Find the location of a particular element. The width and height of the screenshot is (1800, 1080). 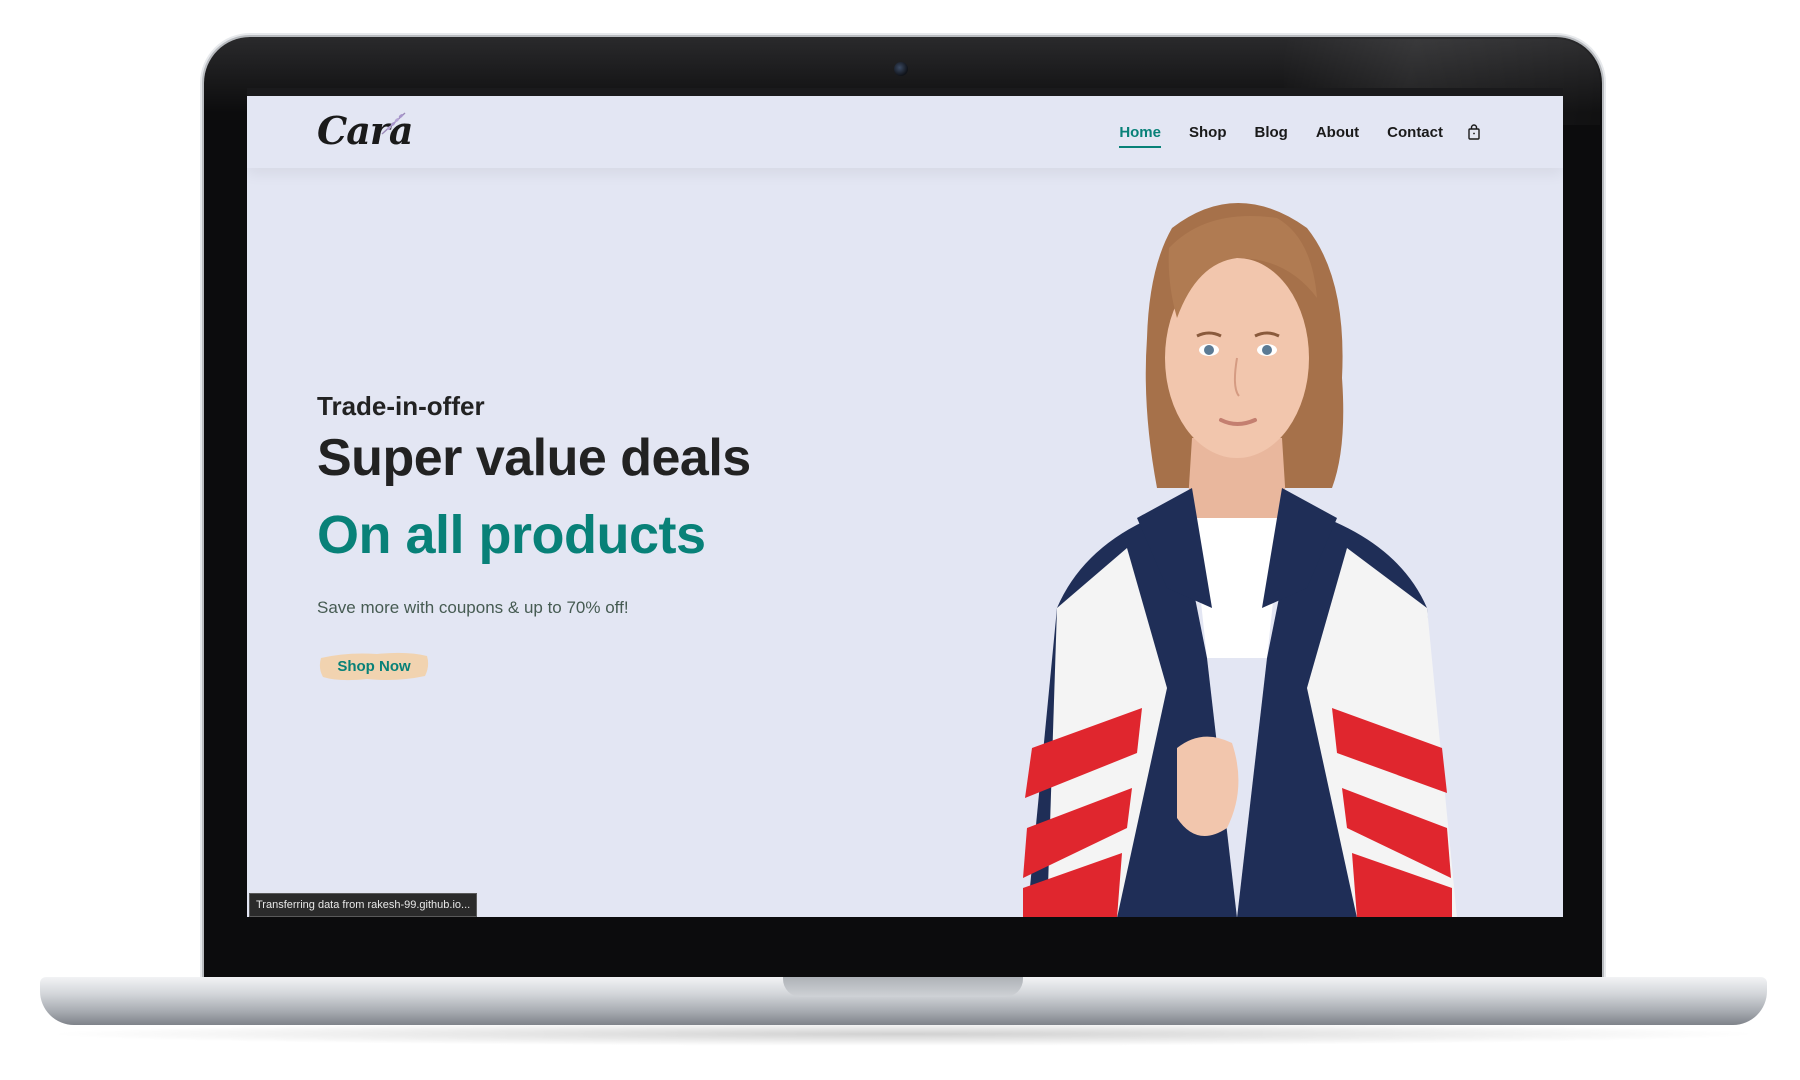

shop-now-button: Shop Now is located at coordinates (374, 666).